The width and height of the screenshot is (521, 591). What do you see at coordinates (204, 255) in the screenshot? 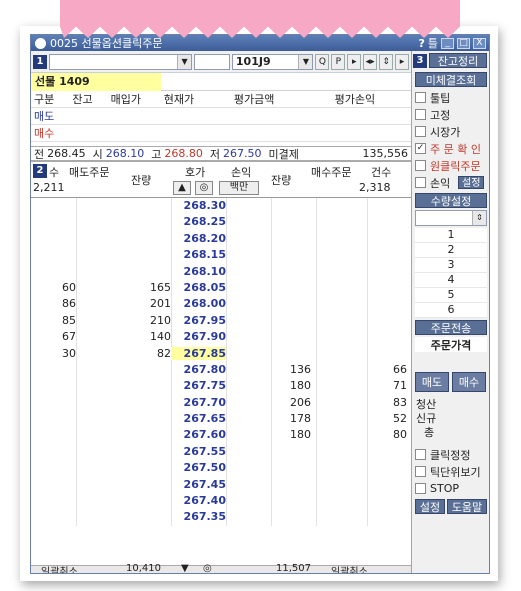
I see `price-cell: 268.15` at bounding box center [204, 255].